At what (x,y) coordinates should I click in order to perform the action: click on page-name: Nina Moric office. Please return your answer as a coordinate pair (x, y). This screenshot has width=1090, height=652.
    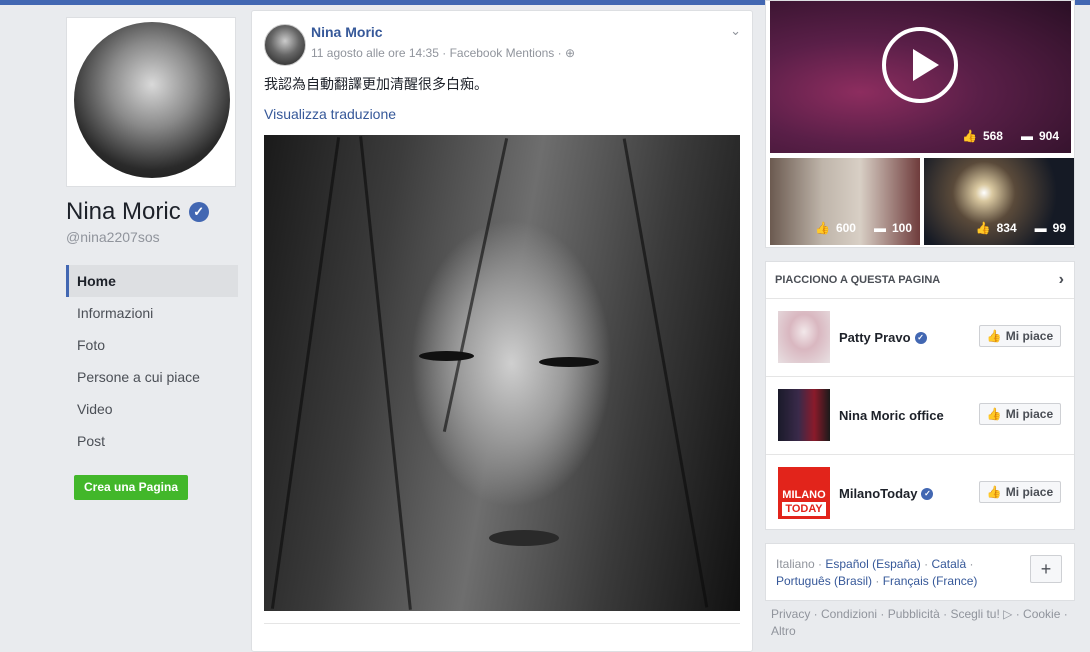
    Looking at the image, I should click on (891, 415).